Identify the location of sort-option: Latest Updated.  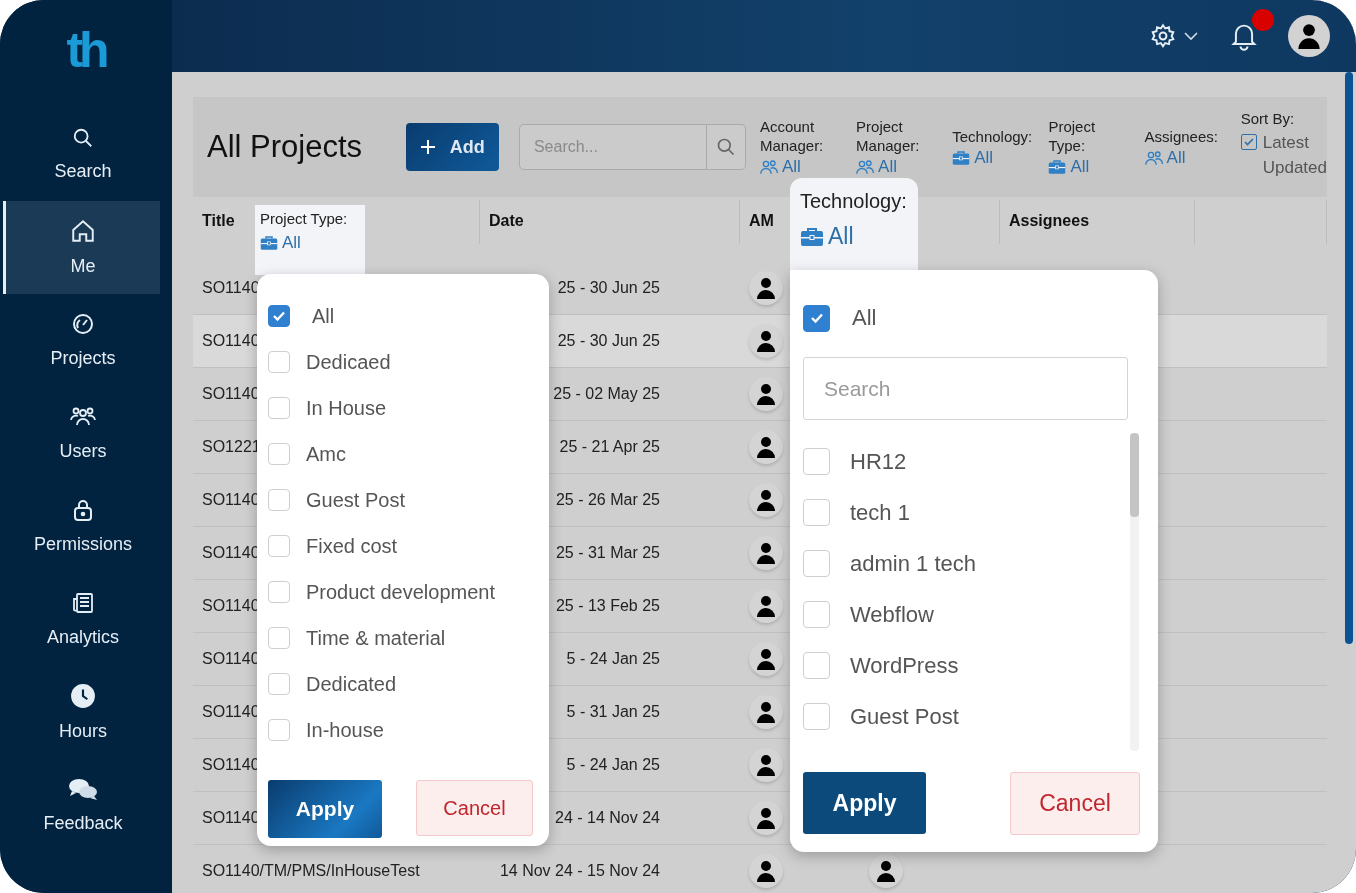
(1294, 155).